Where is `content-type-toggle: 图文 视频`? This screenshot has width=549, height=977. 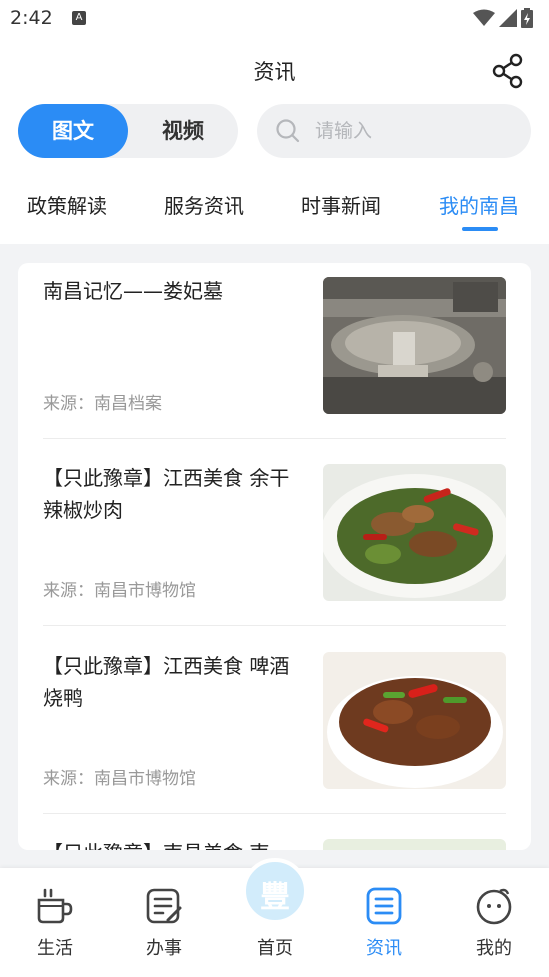
content-type-toggle: 图文 视频 is located at coordinates (128, 131).